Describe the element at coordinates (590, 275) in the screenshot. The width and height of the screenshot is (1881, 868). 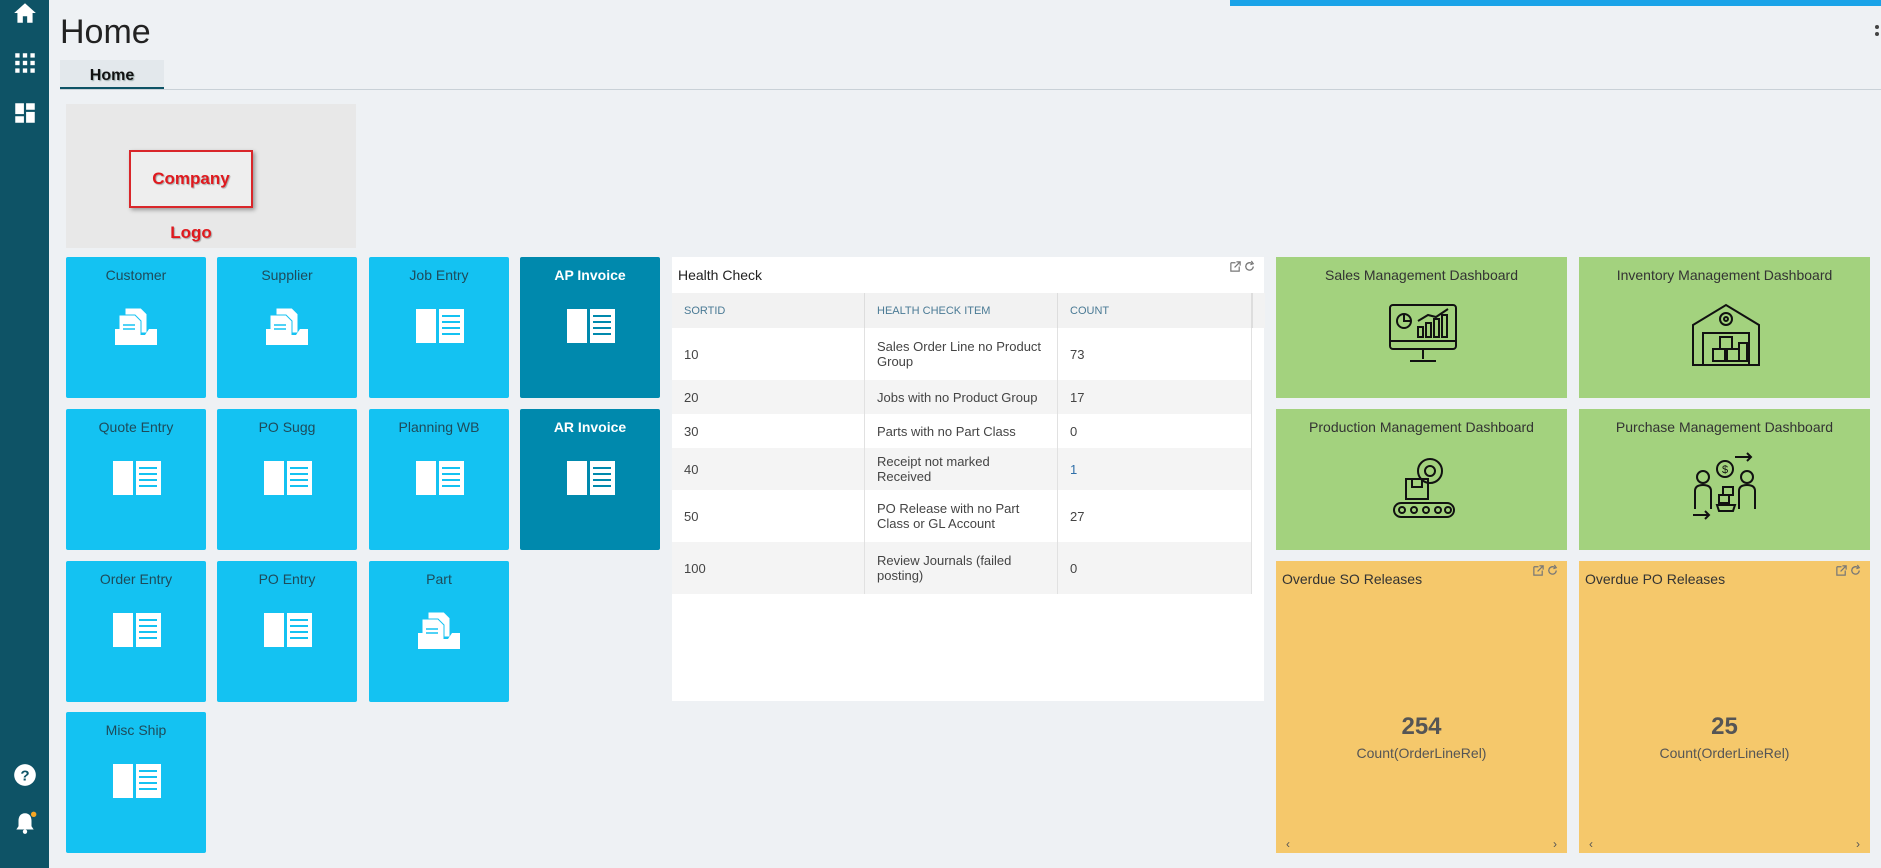
I see `tile-label: AP Invoice` at that location.